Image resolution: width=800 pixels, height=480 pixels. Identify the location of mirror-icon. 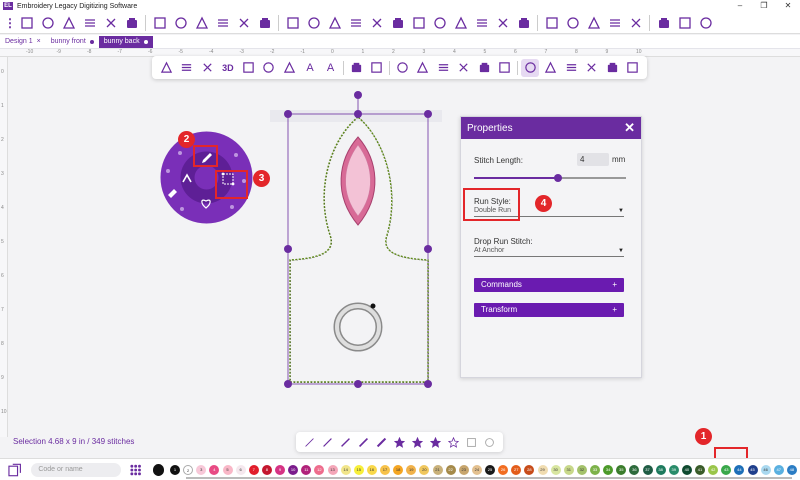
(398, 23).